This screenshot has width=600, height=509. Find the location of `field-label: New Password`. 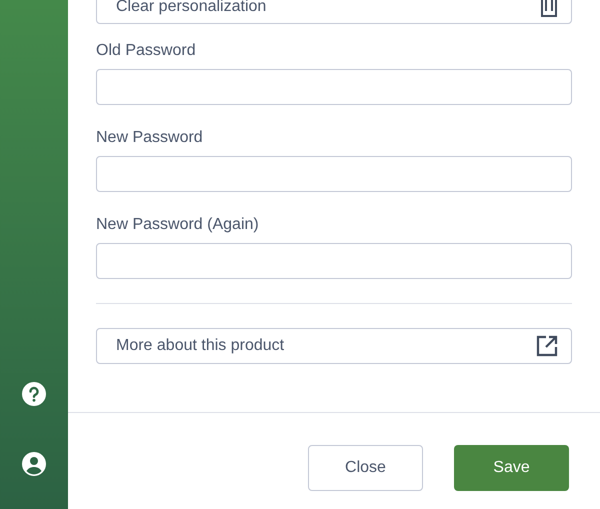

field-label: New Password is located at coordinates (150, 138).